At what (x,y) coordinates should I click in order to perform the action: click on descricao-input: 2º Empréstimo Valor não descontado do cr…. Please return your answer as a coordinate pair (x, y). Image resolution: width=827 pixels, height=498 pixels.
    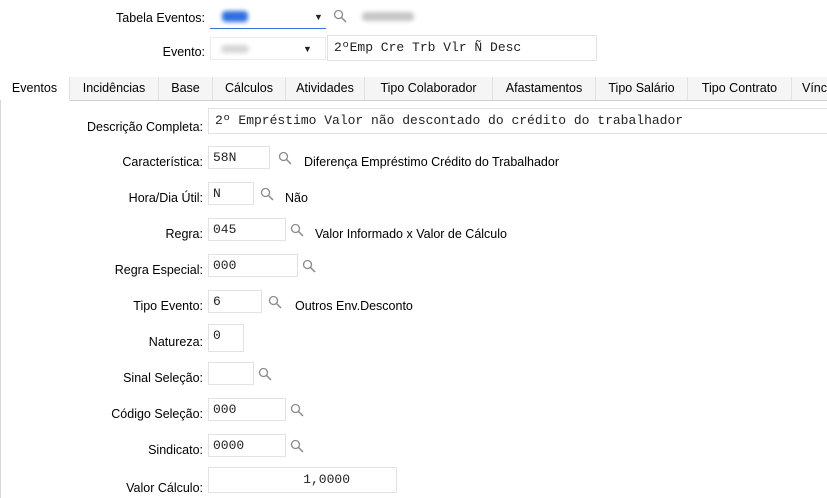
    Looking at the image, I should click on (517, 121).